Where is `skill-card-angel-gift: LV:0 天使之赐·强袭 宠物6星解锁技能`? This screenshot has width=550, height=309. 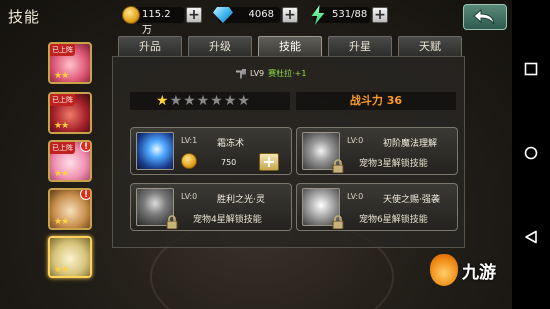
skill-card-angel-gift: LV:0 天使之赐·强袭 宠物6星解锁技能 is located at coordinates (377, 207).